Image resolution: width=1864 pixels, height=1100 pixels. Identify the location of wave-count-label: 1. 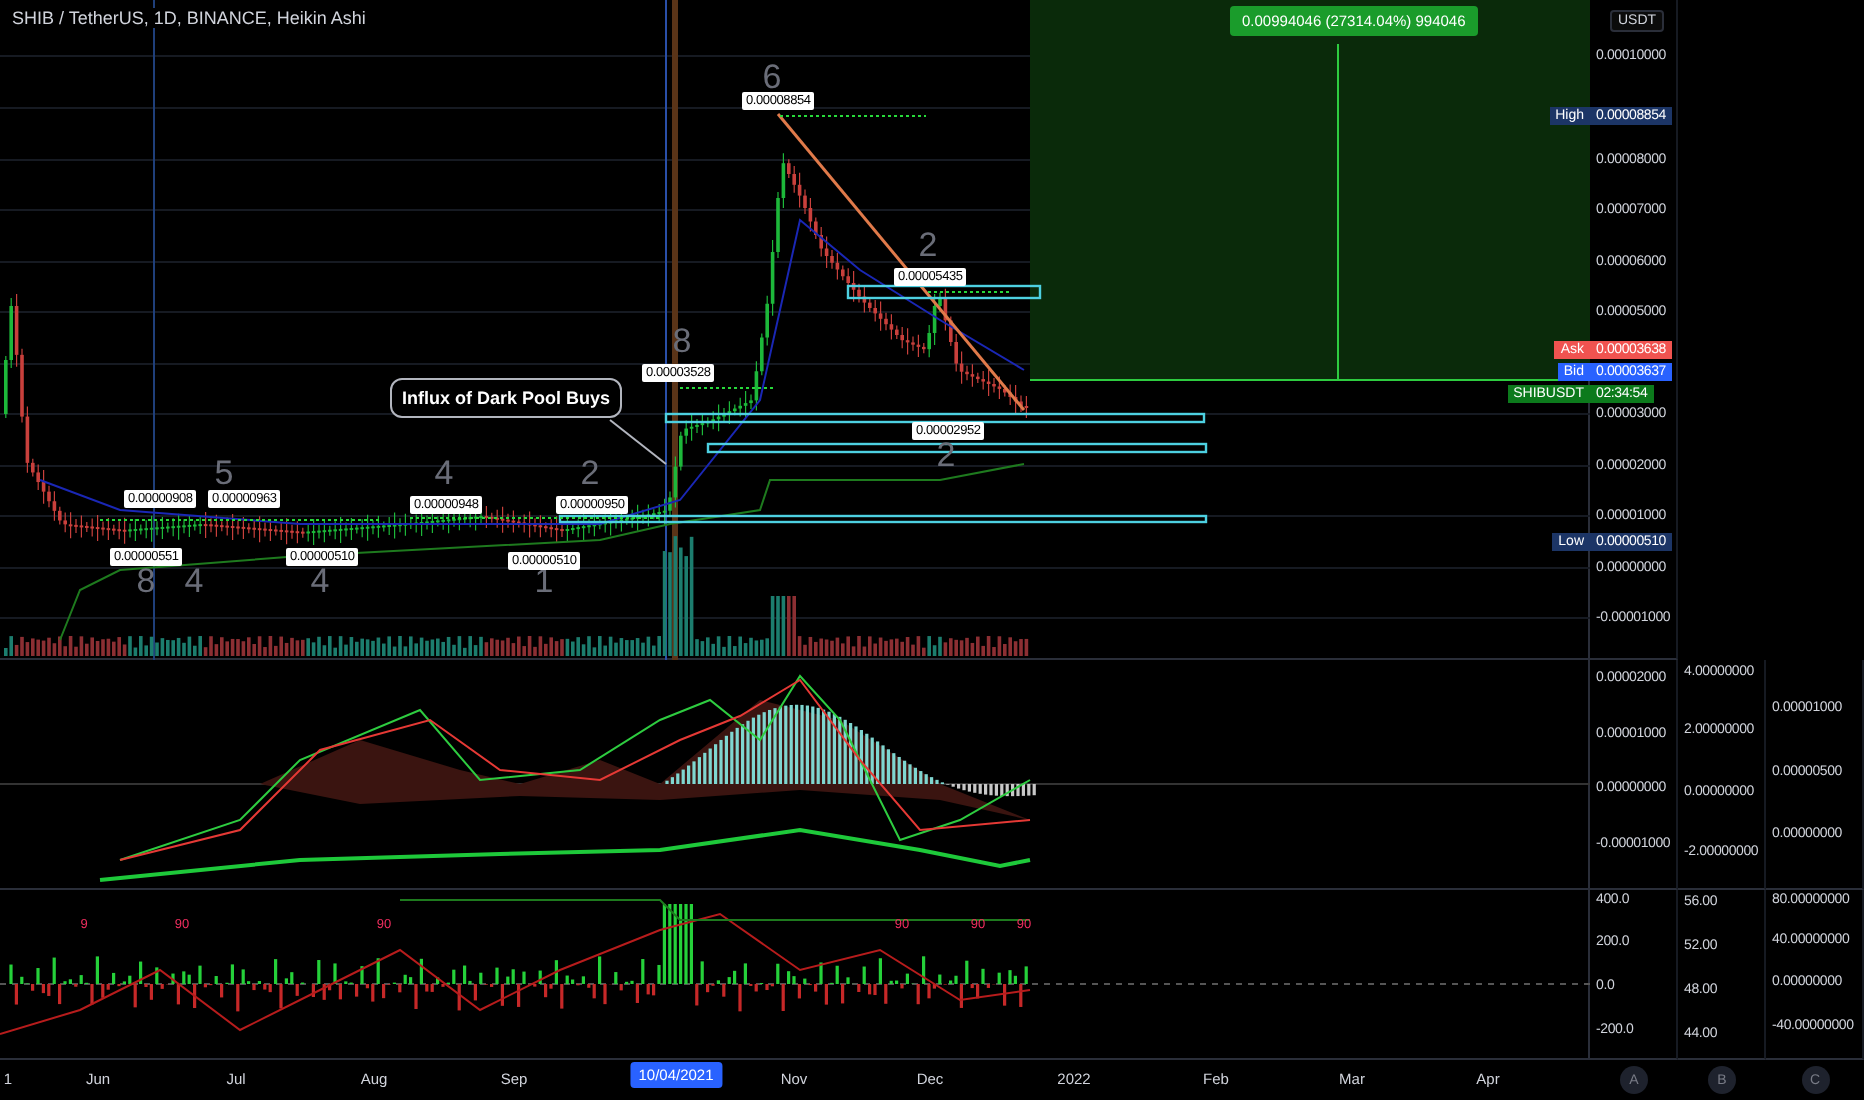
(544, 581).